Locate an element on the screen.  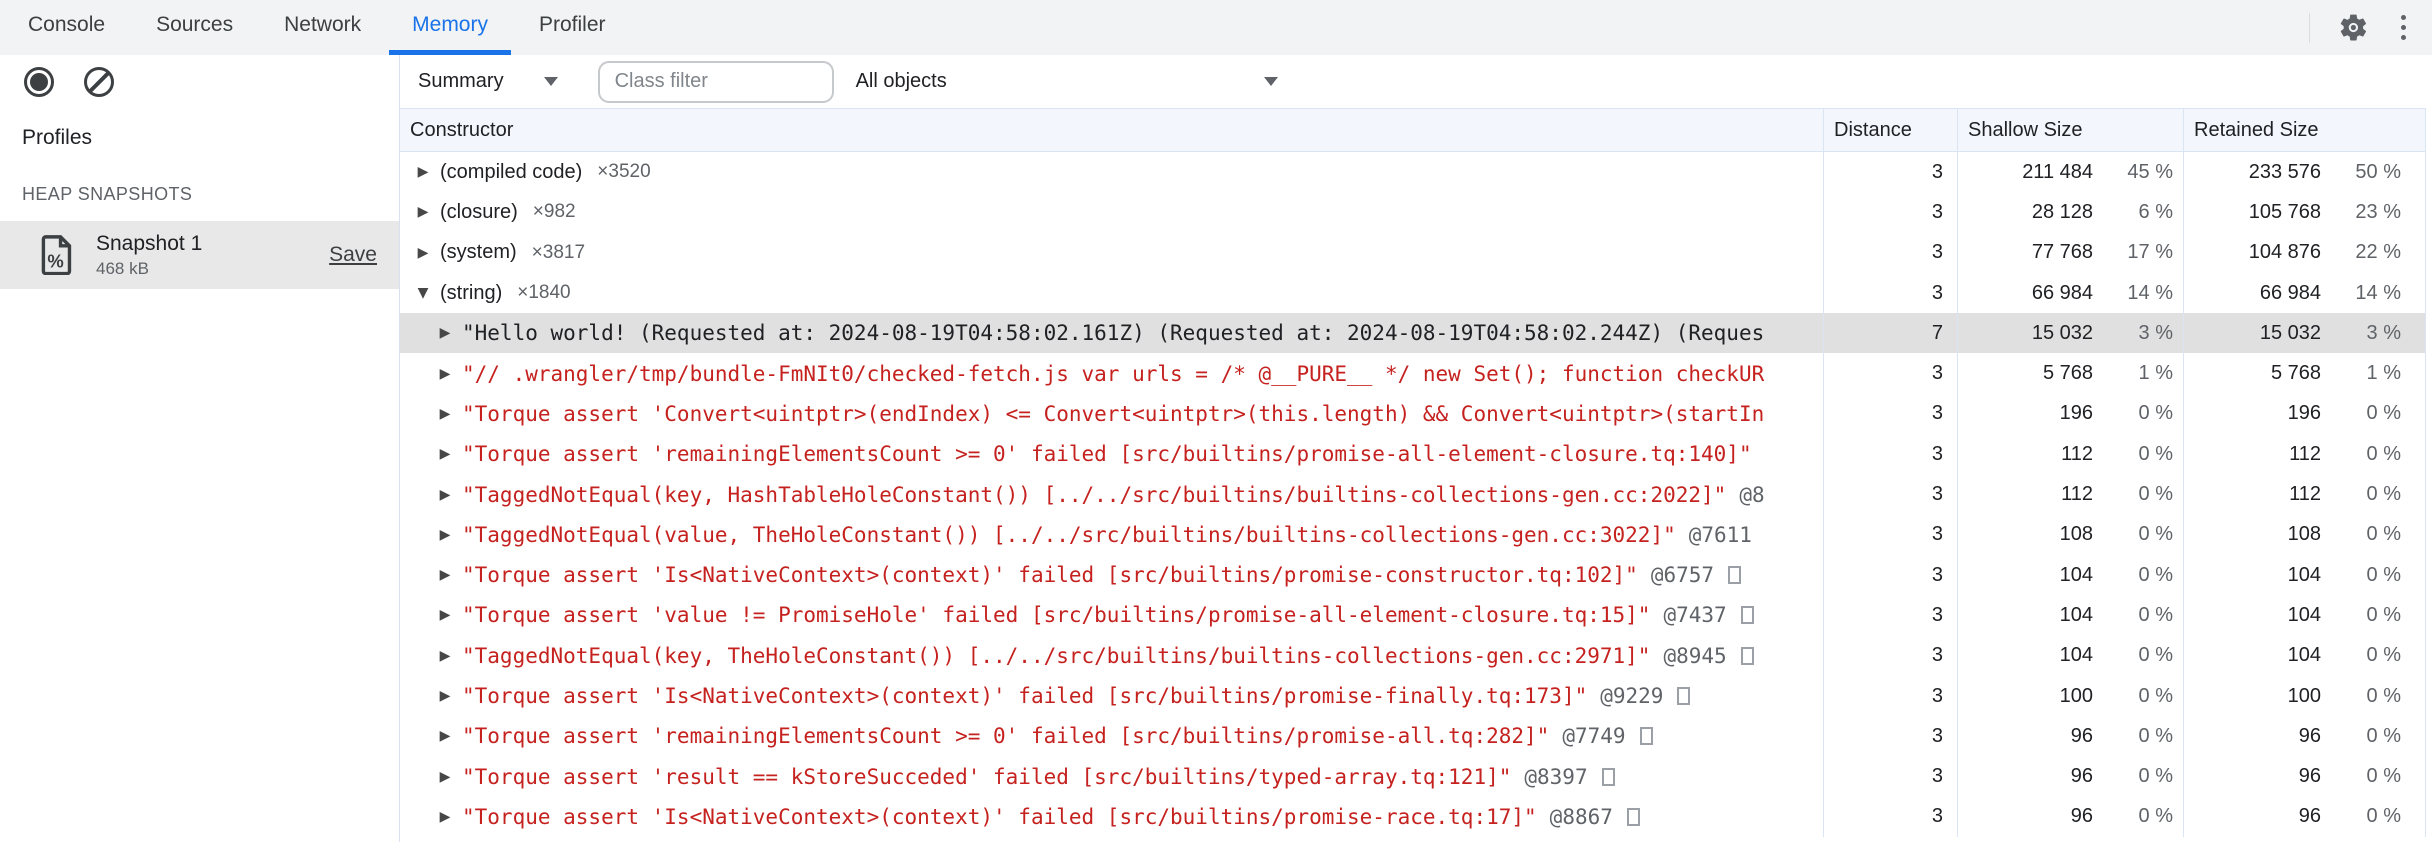
heap-snapshot-file-icon: % is located at coordinates (57, 255).